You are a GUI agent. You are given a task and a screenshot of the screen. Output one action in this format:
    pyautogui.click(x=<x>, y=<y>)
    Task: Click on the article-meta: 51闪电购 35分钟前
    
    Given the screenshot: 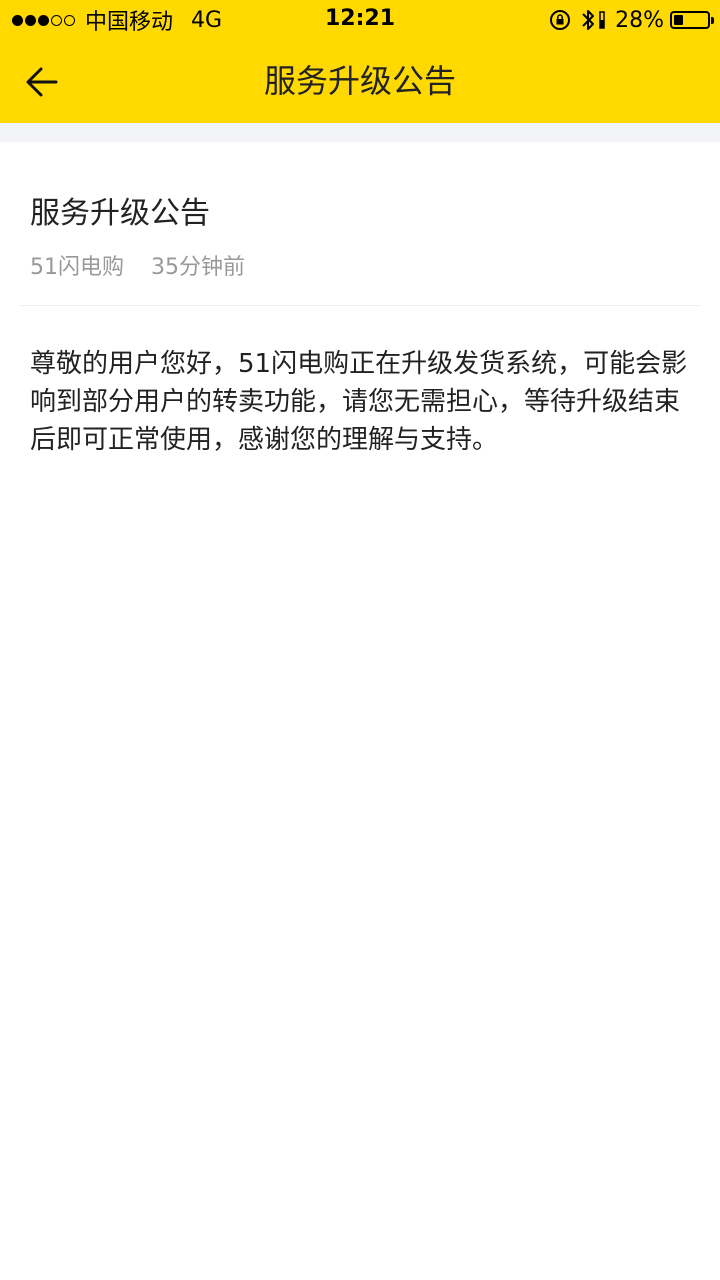 What is the action you would take?
    pyautogui.click(x=147, y=268)
    